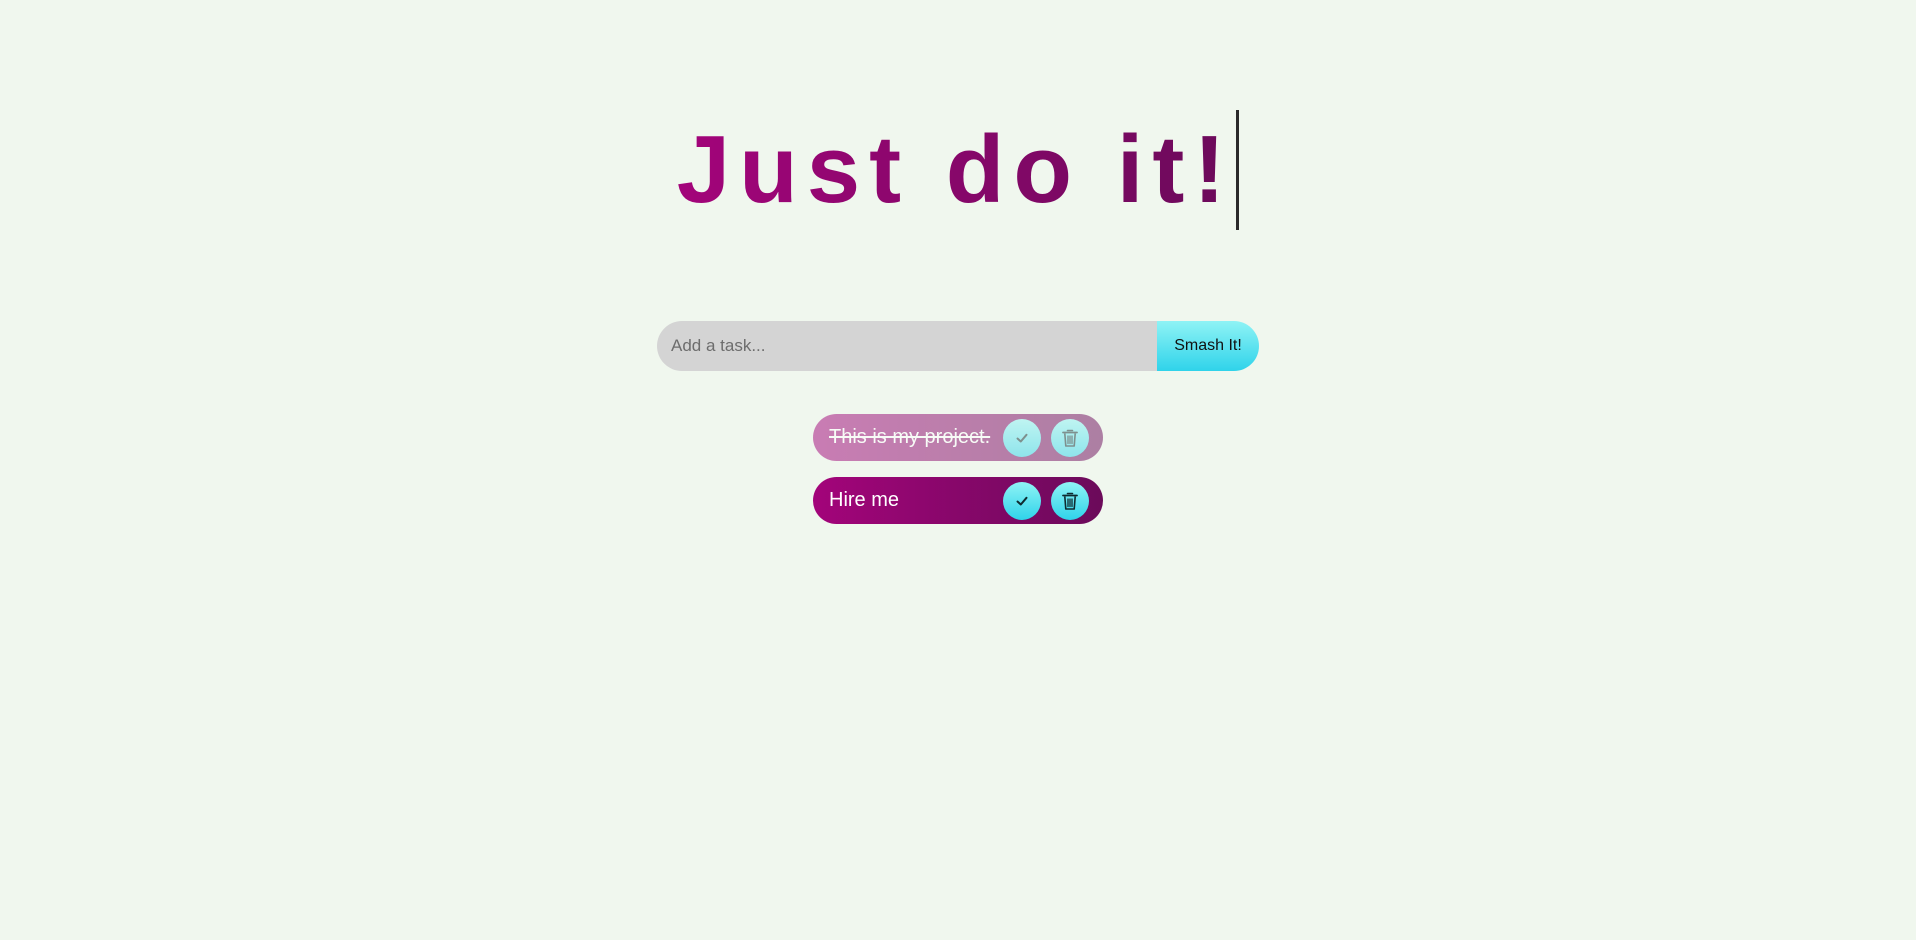 This screenshot has width=1916, height=940. I want to click on add-task-button: Smash It!, so click(1208, 346).